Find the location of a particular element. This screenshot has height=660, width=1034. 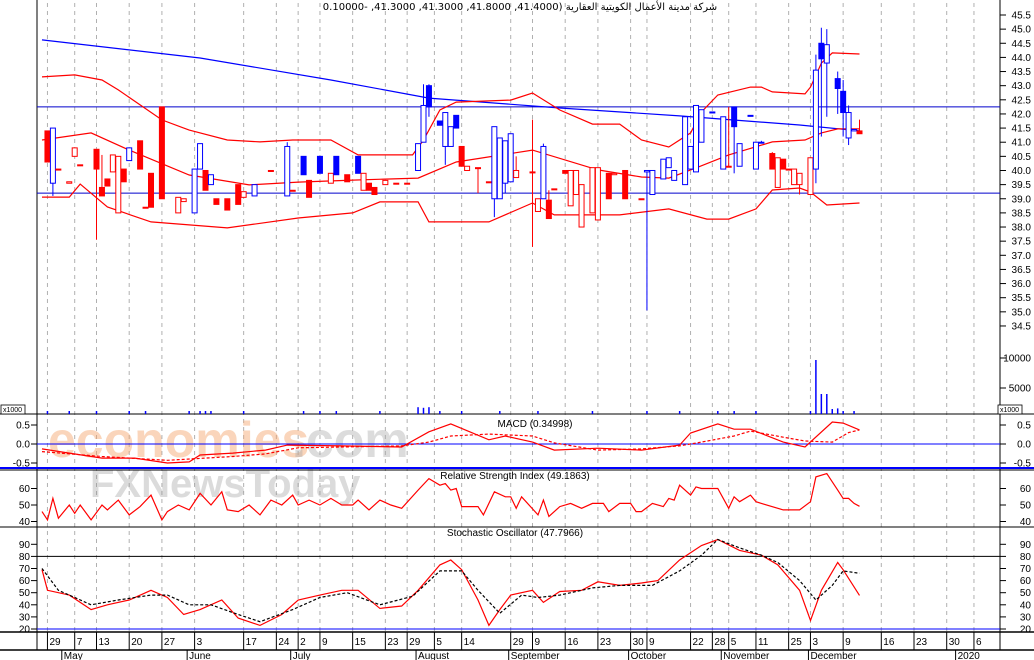

date-tick-label: 14 is located at coordinates (470, 642).